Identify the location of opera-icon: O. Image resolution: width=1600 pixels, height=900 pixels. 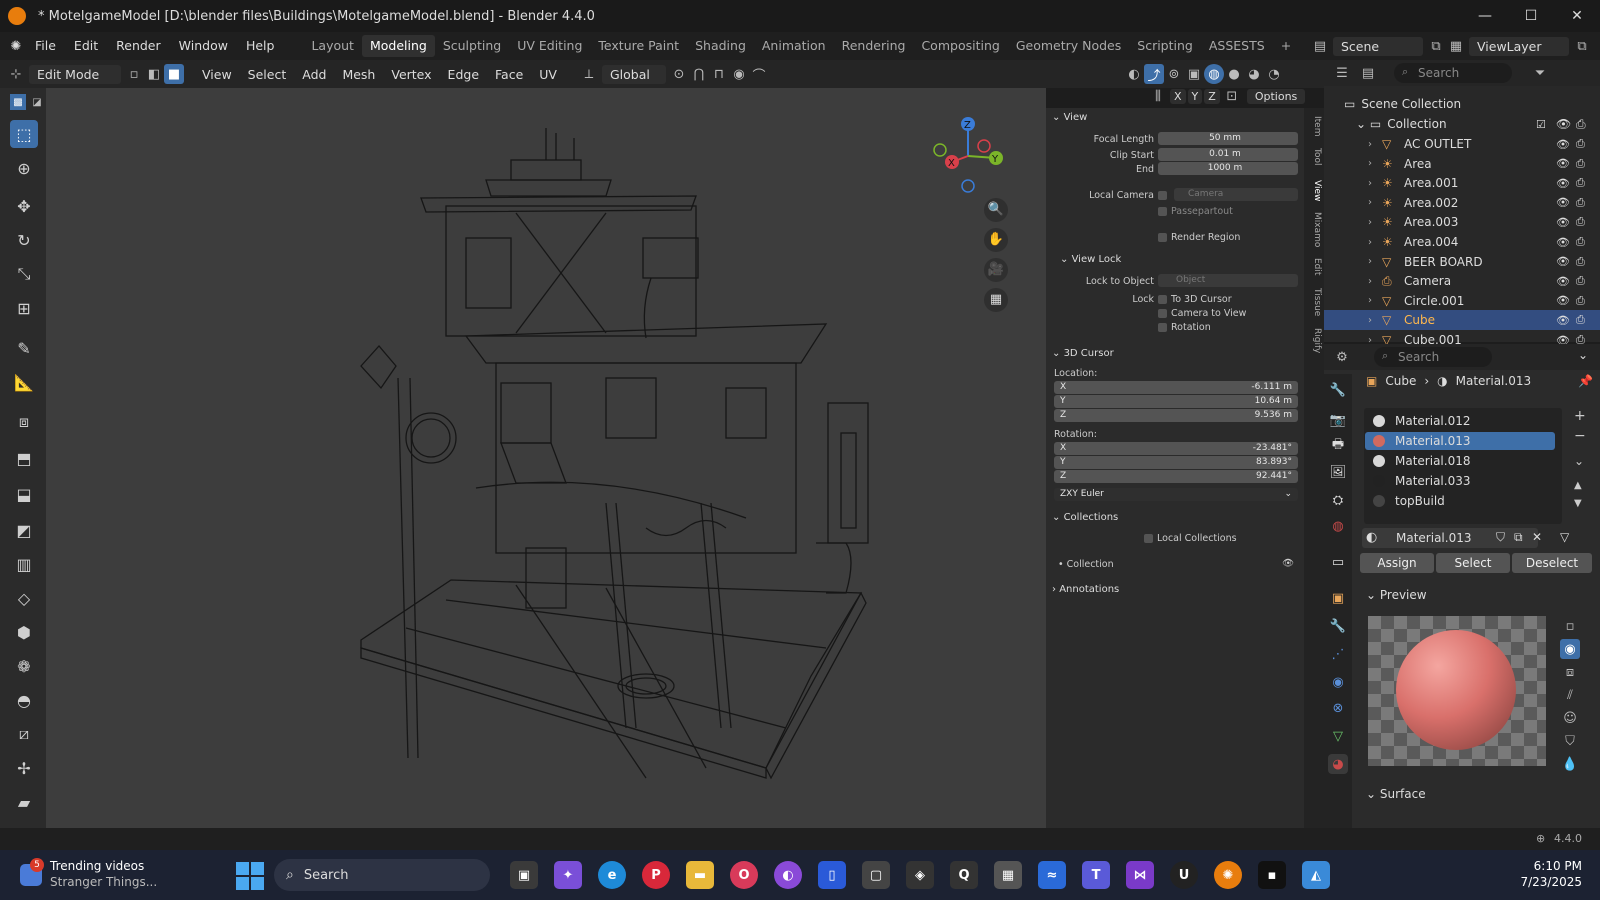
(744, 875).